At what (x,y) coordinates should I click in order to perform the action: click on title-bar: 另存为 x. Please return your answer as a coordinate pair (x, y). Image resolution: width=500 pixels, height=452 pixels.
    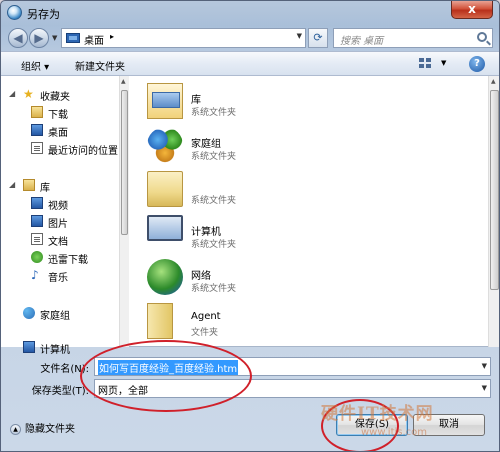
    Looking at the image, I should click on (250, 13).